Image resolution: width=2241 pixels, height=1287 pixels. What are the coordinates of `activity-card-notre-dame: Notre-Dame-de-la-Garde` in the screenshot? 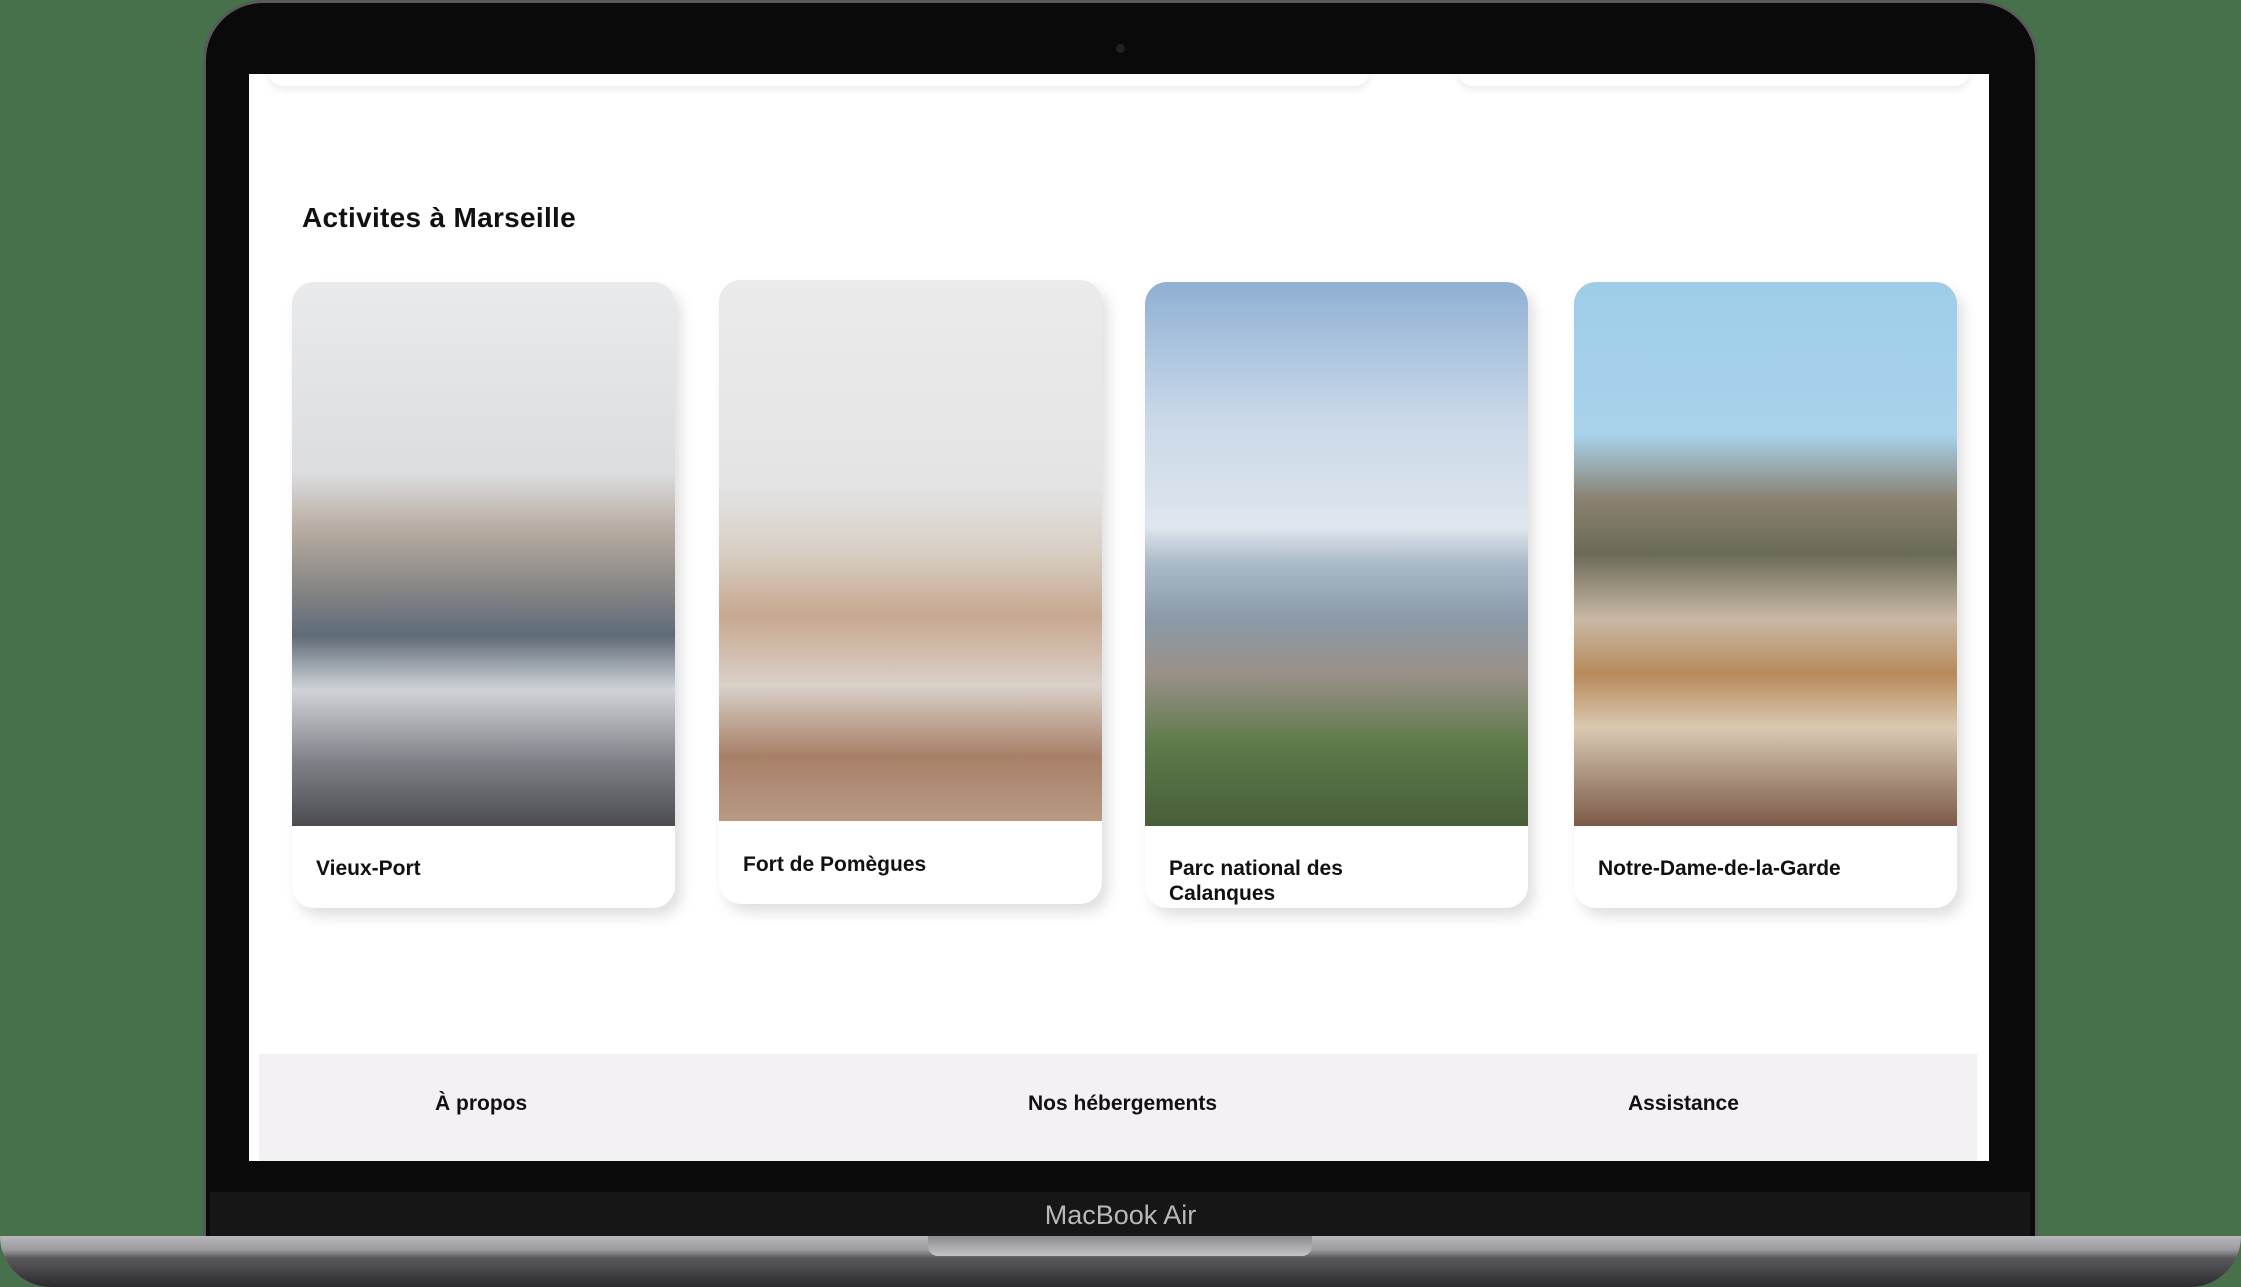 It's located at (1765, 595).